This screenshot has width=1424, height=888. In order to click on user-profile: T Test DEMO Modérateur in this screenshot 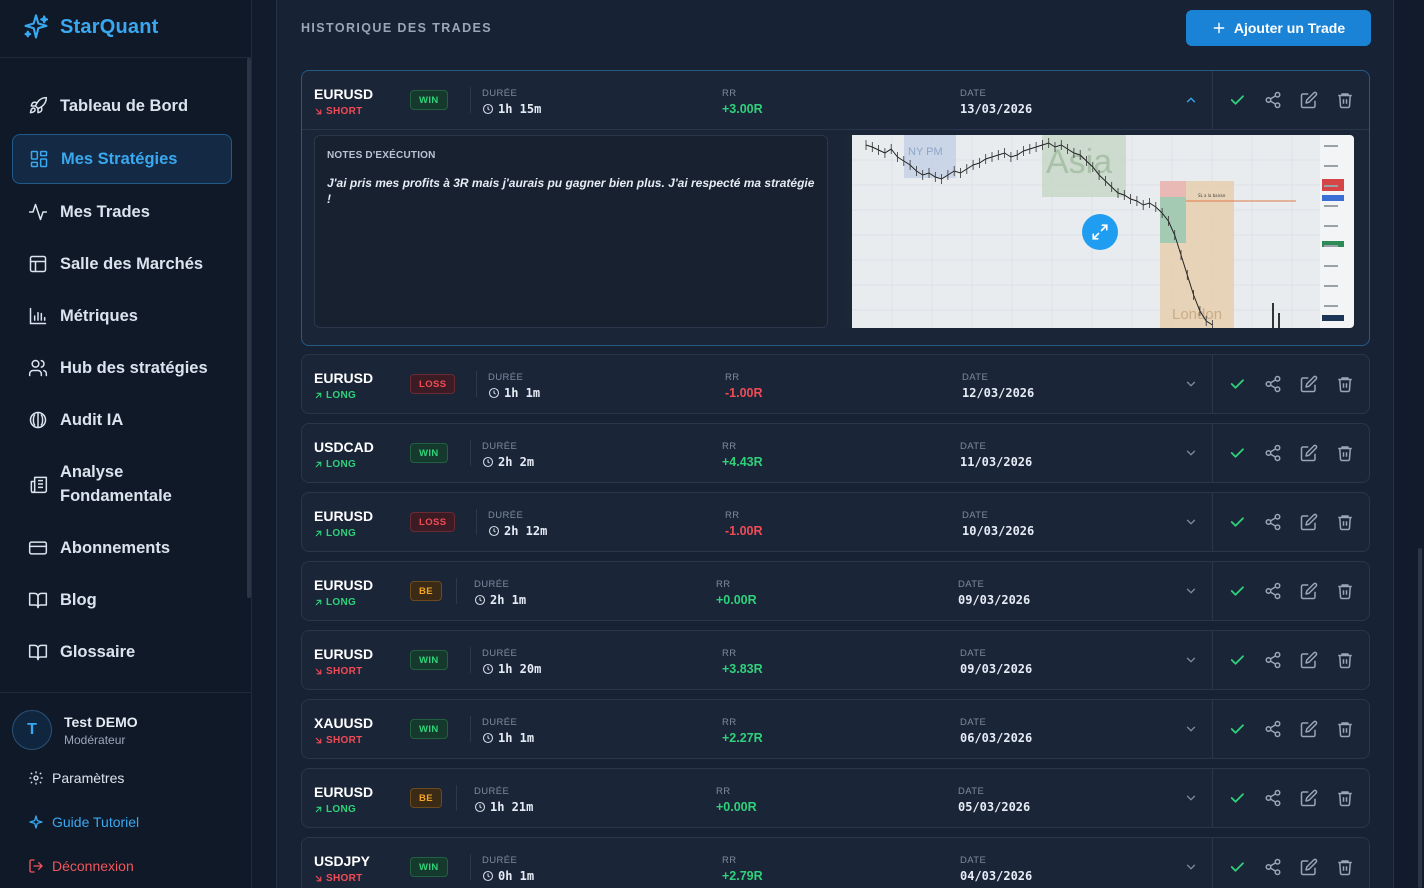, I will do `click(75, 730)`.